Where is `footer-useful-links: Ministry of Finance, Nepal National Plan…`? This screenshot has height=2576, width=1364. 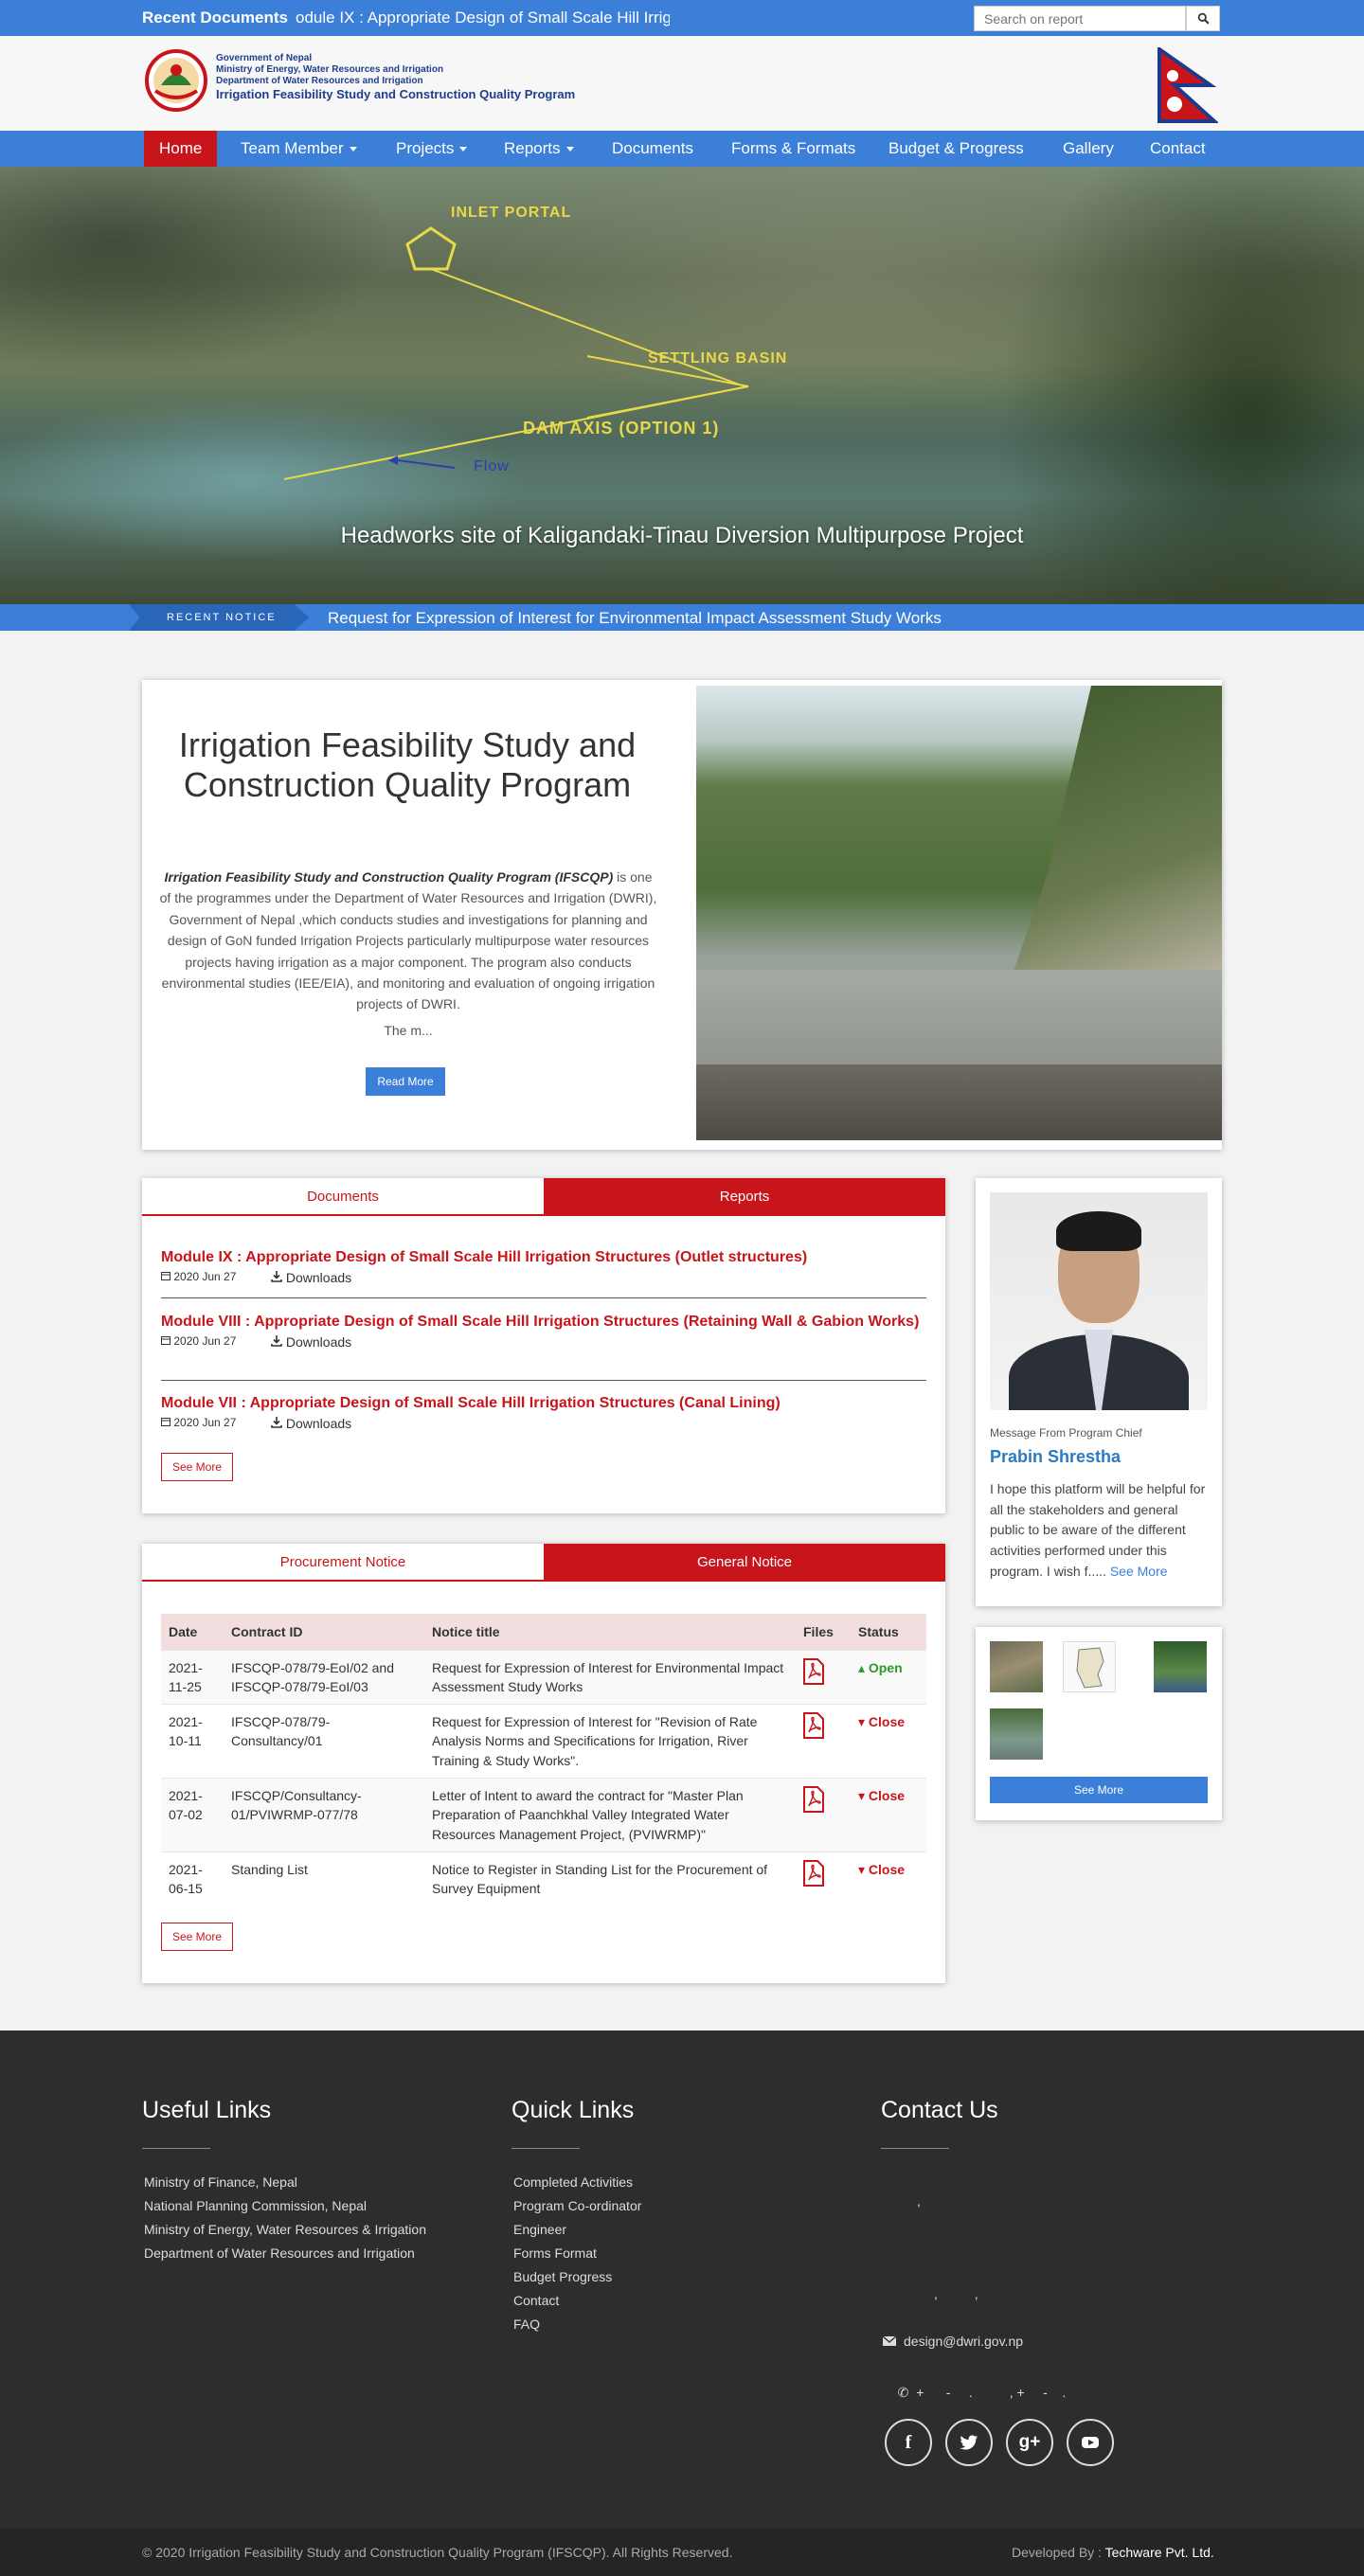 footer-useful-links: Ministry of Finance, Nepal National Plan… is located at coordinates (285, 2218).